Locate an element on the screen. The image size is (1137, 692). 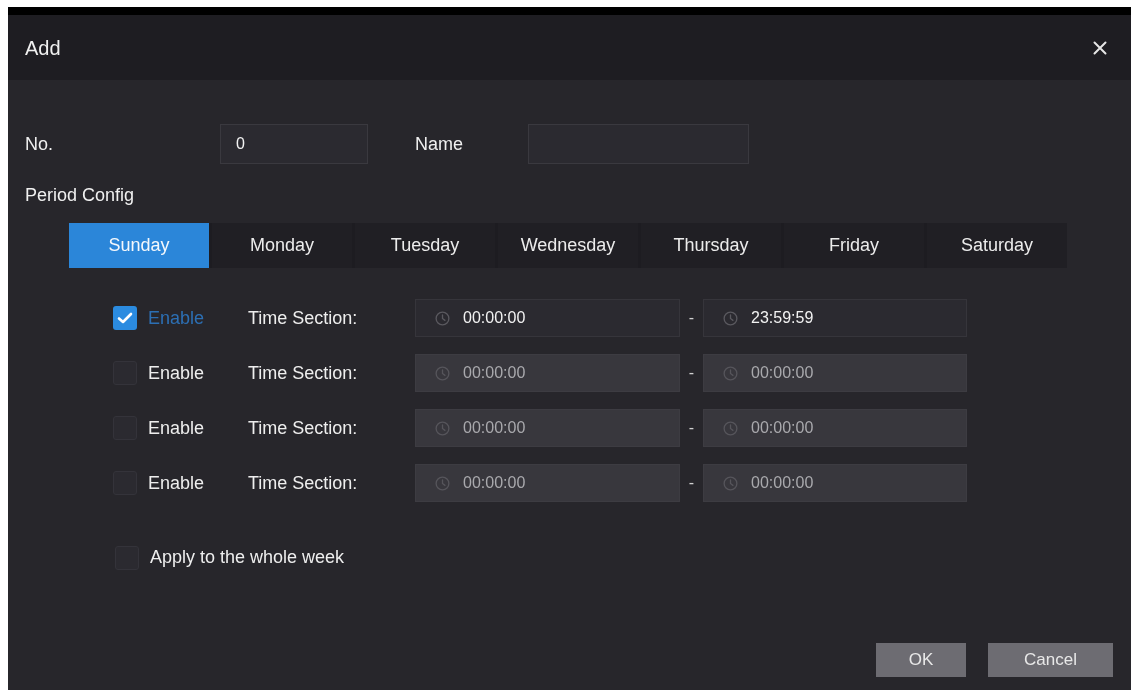
cancel-button: Cancel is located at coordinates (1050, 660).